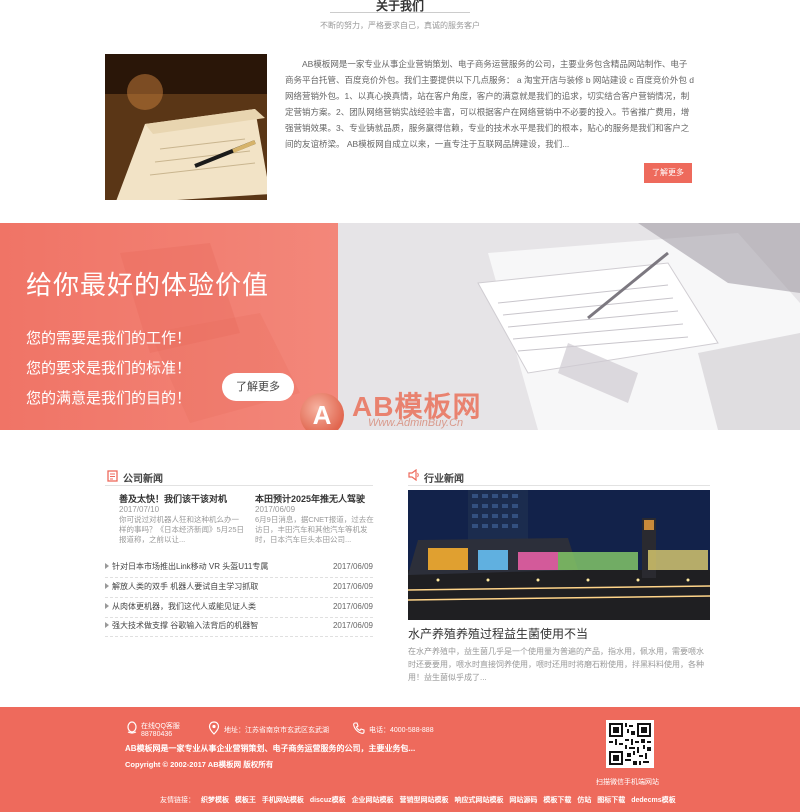  I want to click on company-news-divider, so click(239, 485).